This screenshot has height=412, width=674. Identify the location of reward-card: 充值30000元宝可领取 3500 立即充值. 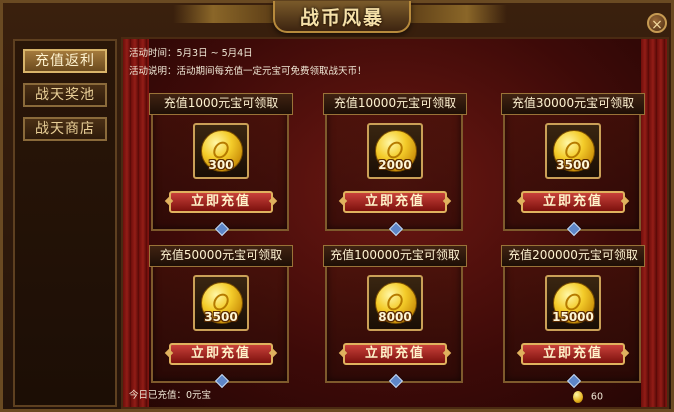
(573, 165).